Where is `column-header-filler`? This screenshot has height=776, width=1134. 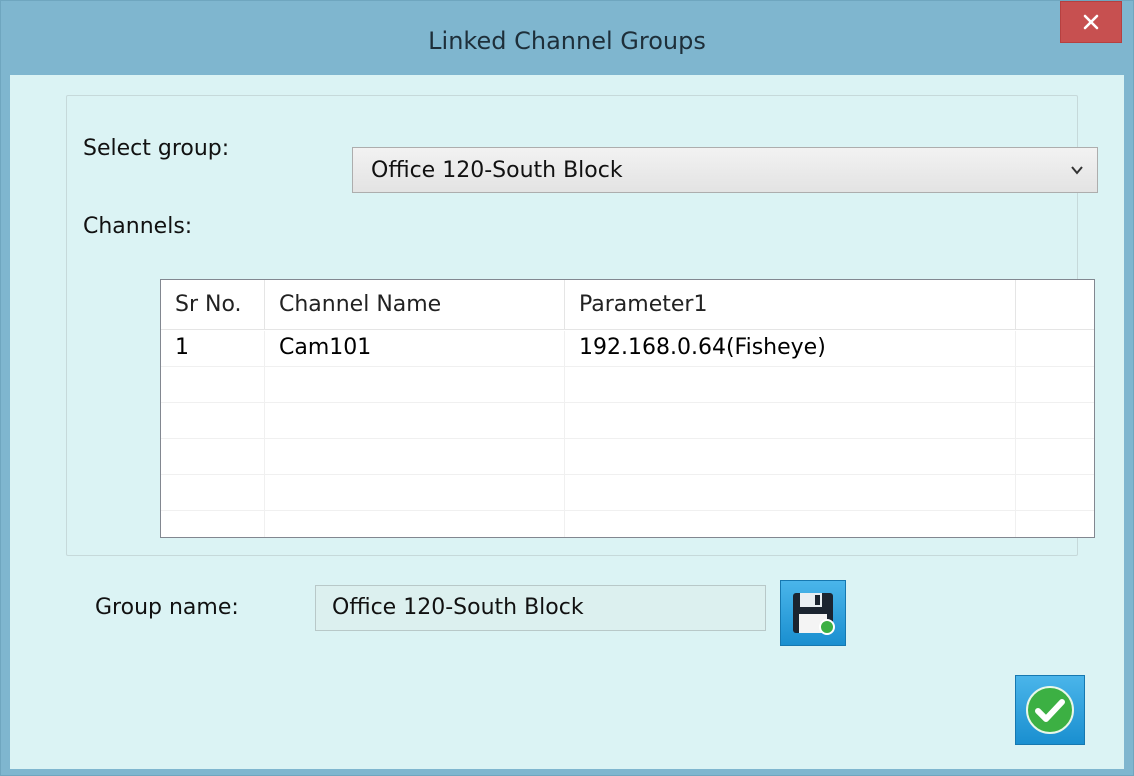
column-header-filler is located at coordinates (1055, 305).